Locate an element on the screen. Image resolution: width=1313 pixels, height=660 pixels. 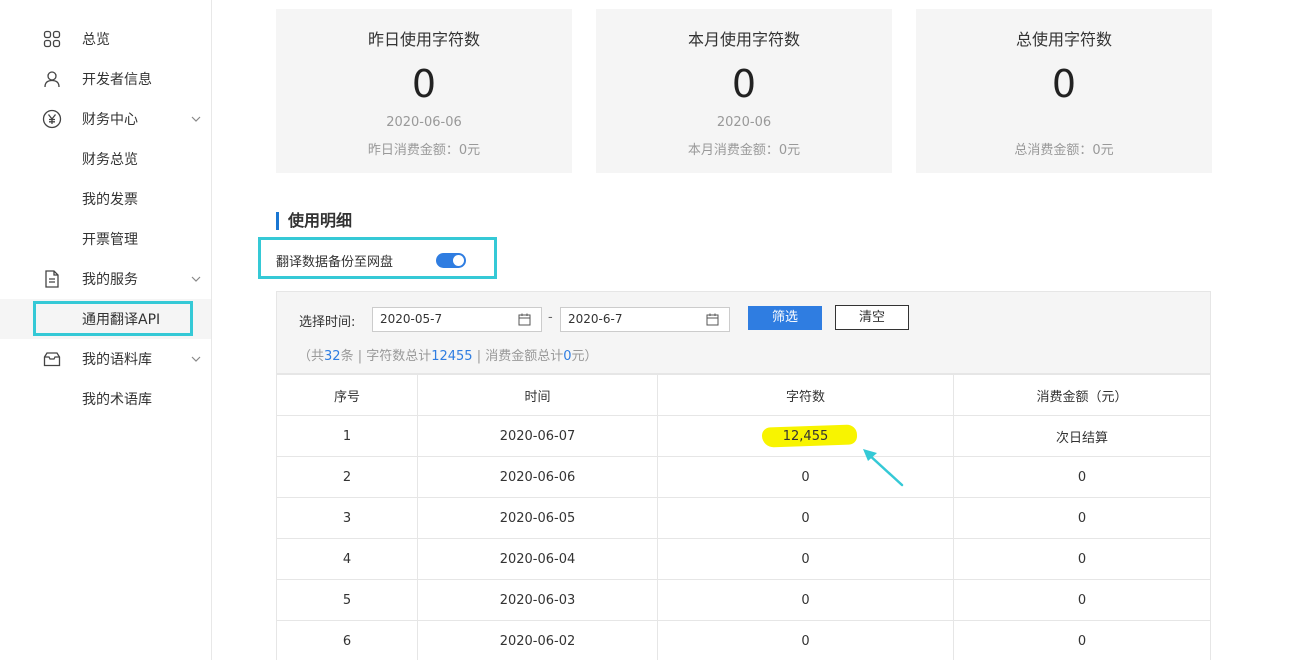
table-row: 1 2020-06-07 12,455 次日结算 is located at coordinates (743, 436).